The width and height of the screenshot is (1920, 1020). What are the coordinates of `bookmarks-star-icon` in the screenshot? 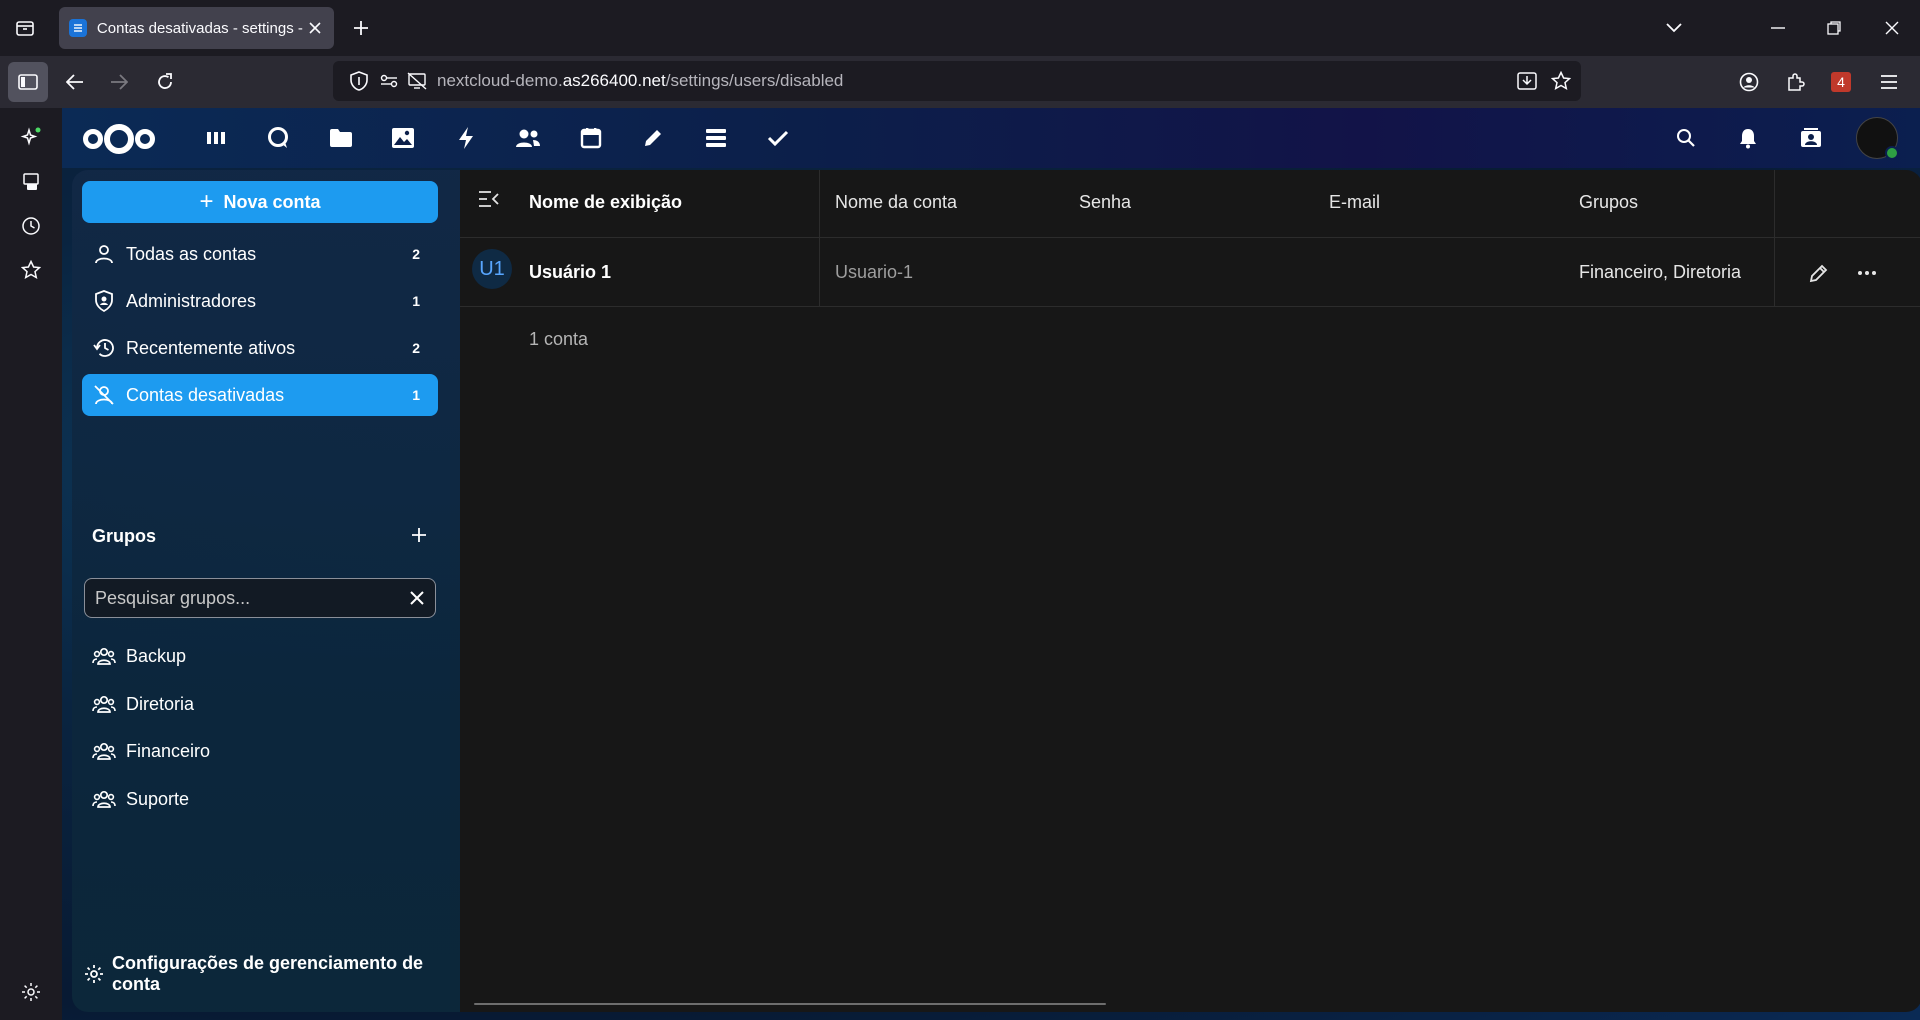 It's located at (31, 270).